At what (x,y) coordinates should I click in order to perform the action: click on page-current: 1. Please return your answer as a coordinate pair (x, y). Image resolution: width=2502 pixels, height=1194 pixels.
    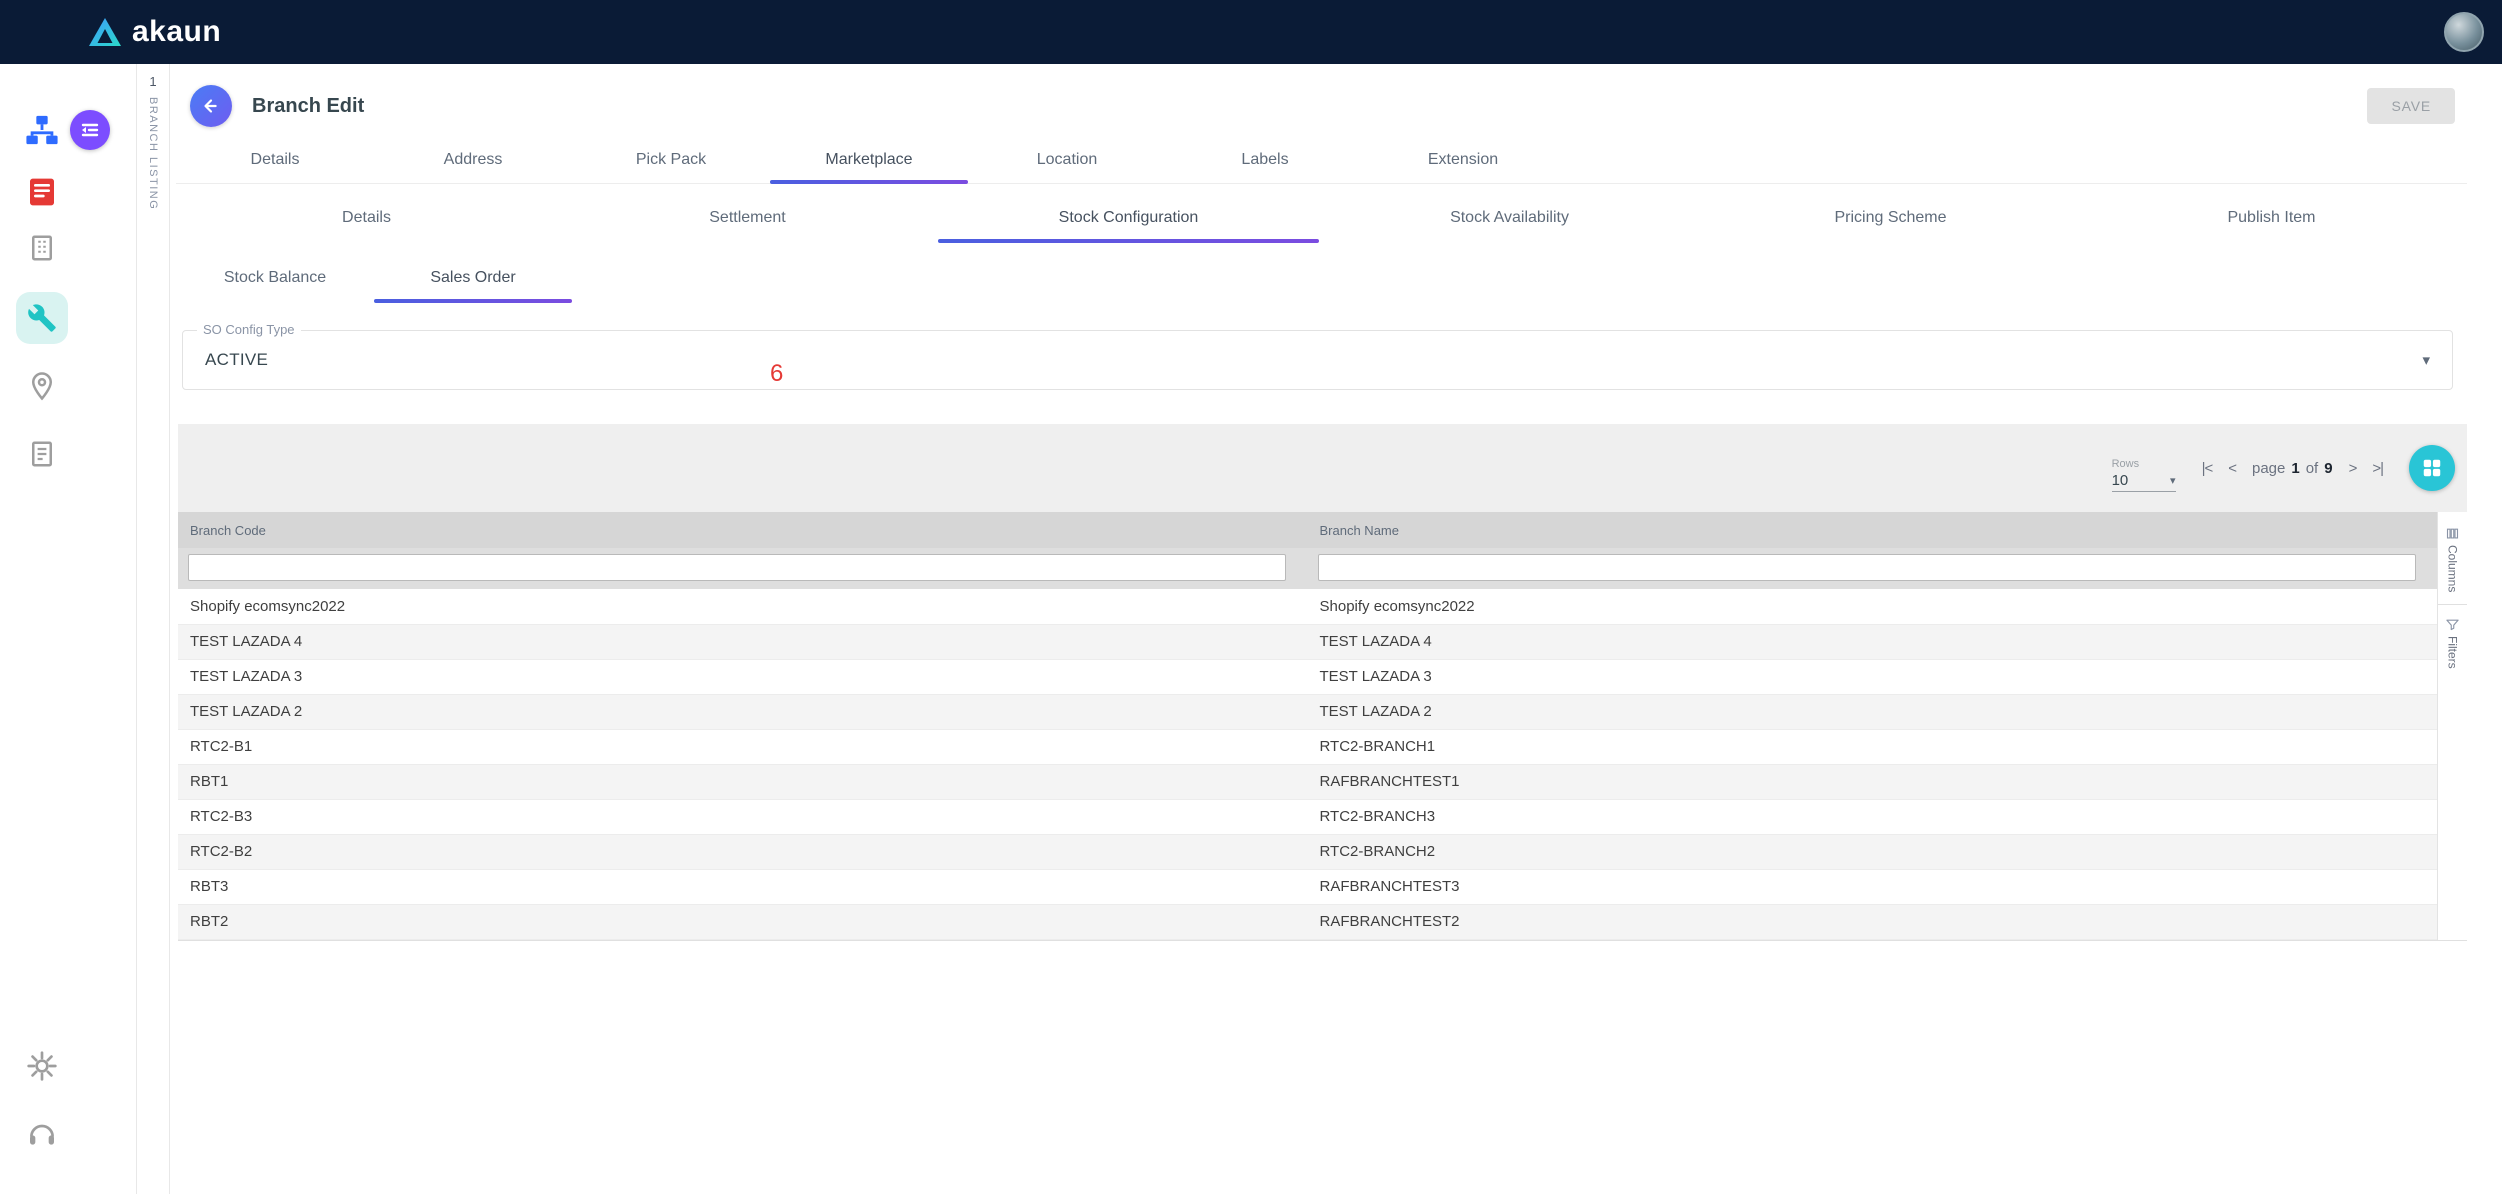
    Looking at the image, I should click on (2295, 468).